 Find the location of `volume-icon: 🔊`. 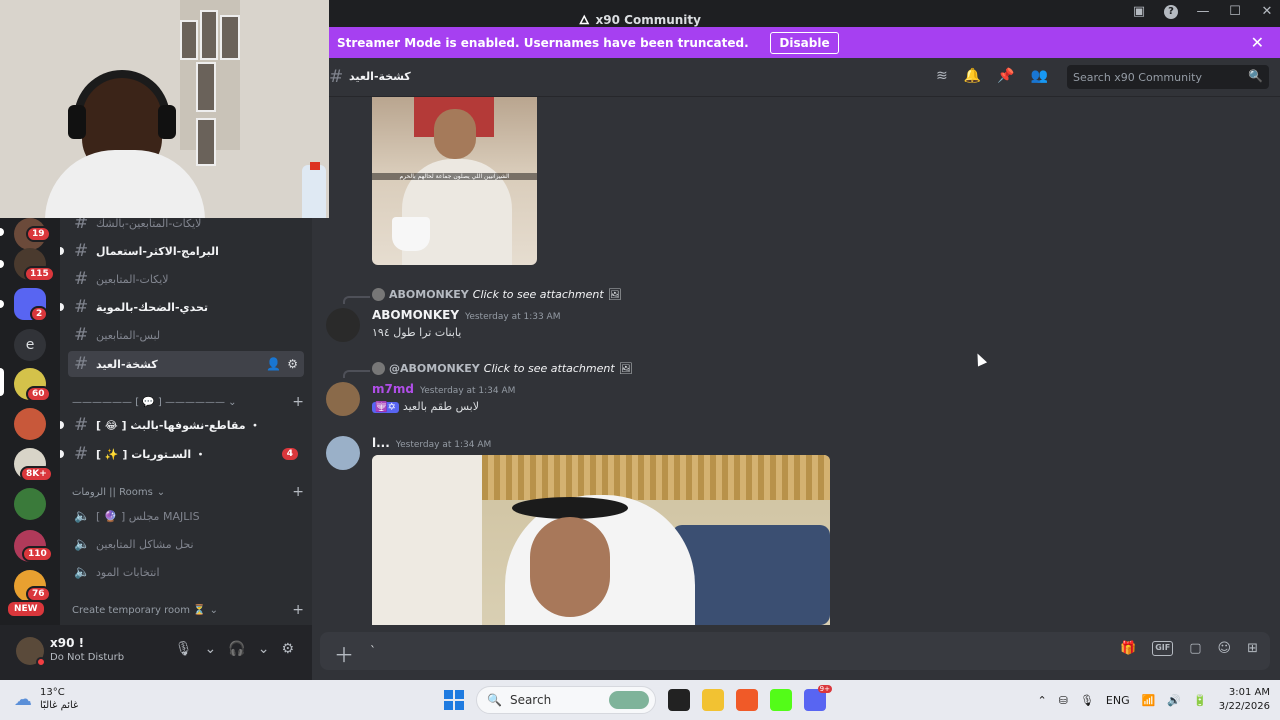

volume-icon: 🔊 is located at coordinates (1174, 700).